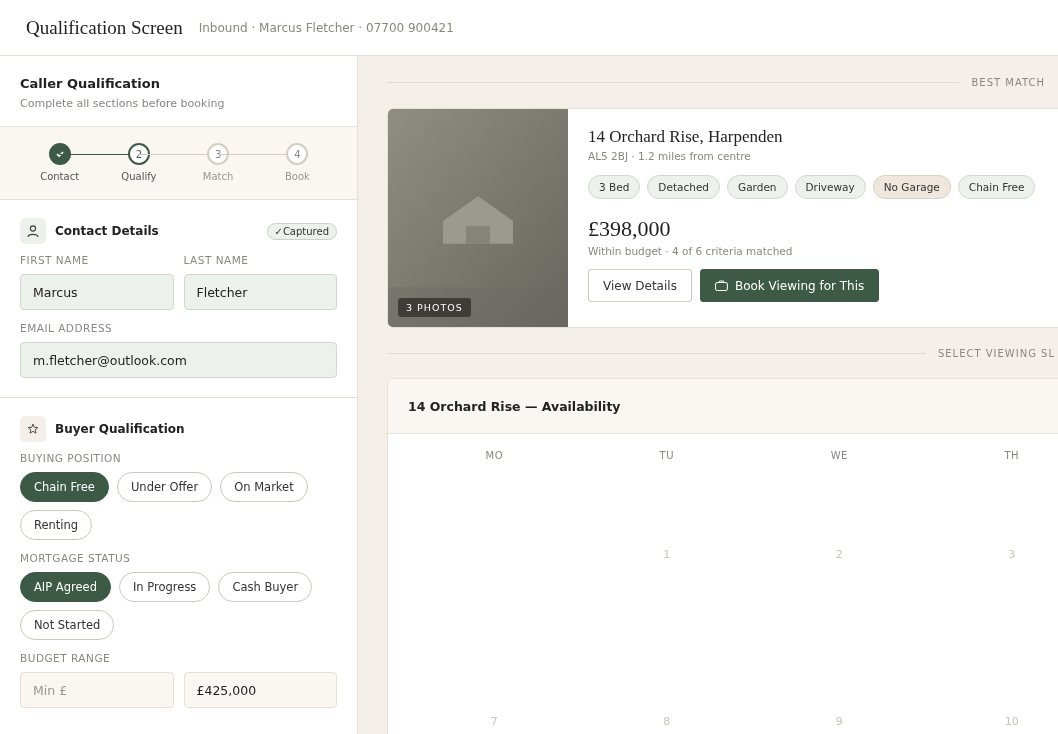 The image size is (1058, 734). Describe the element at coordinates (830, 187) in the screenshot. I see `feature-tag: Driveway` at that location.